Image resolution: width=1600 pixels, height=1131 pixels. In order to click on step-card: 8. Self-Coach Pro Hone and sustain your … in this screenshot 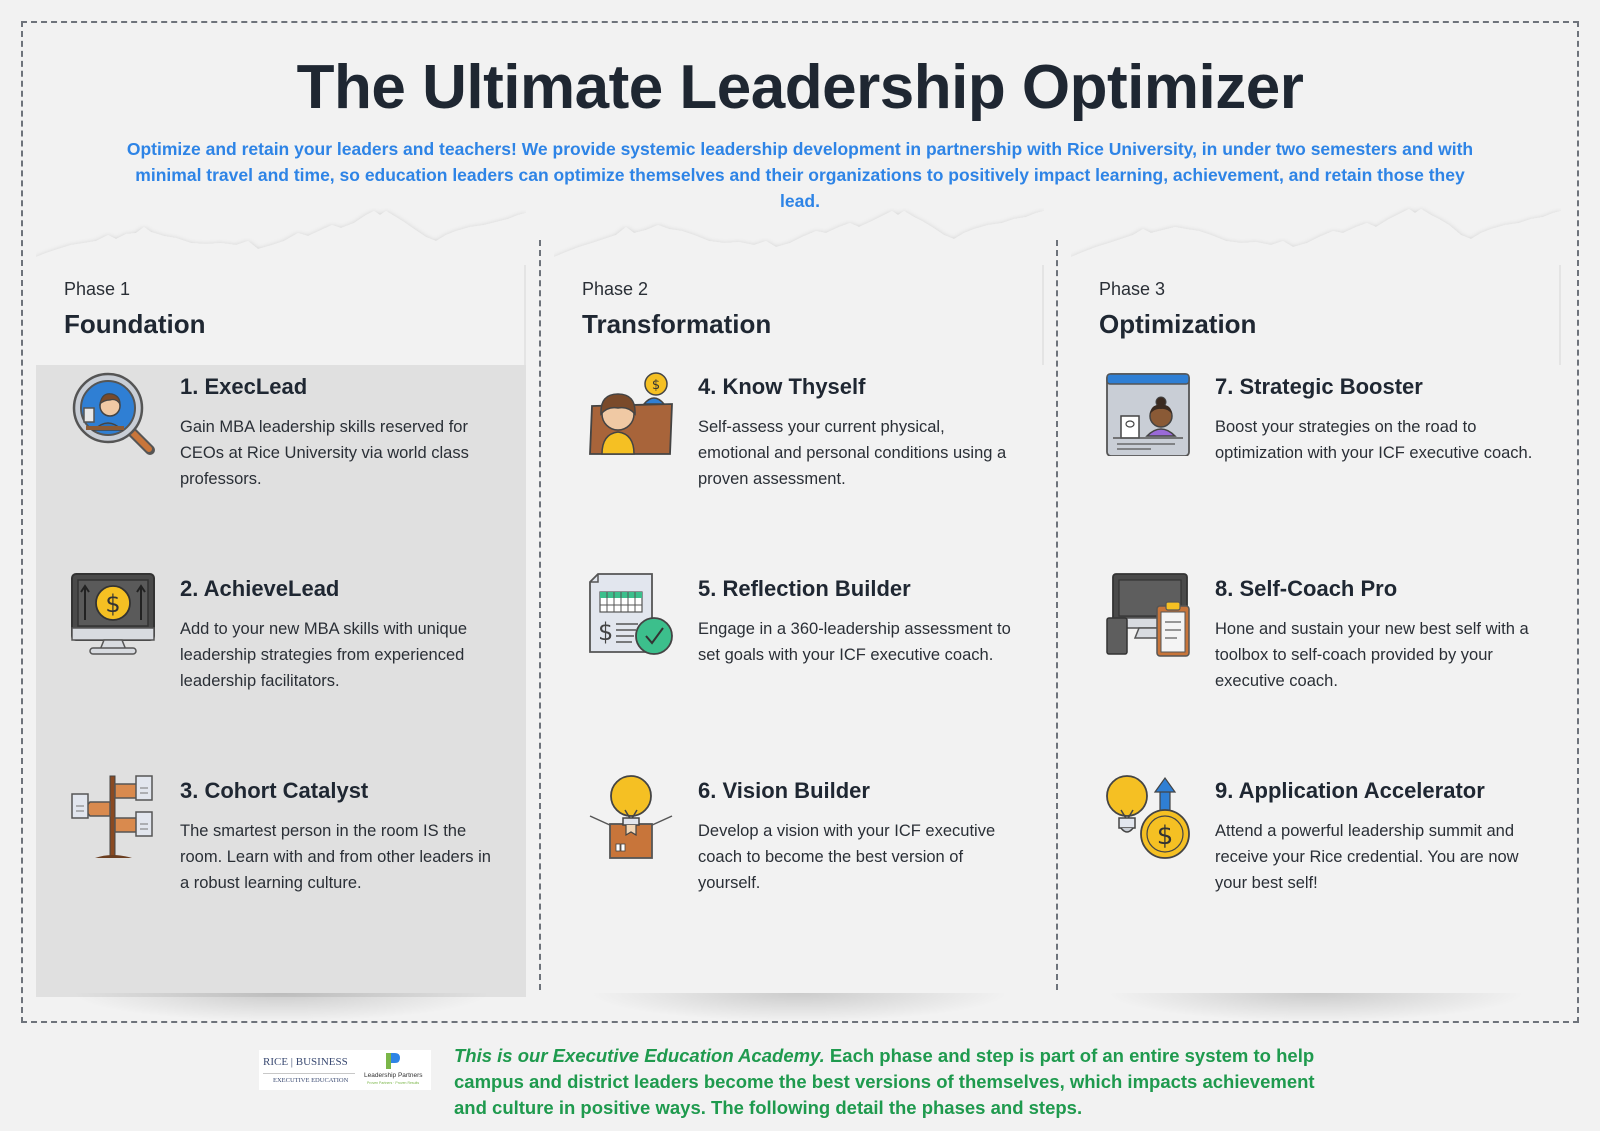, I will do `click(1325, 657)`.